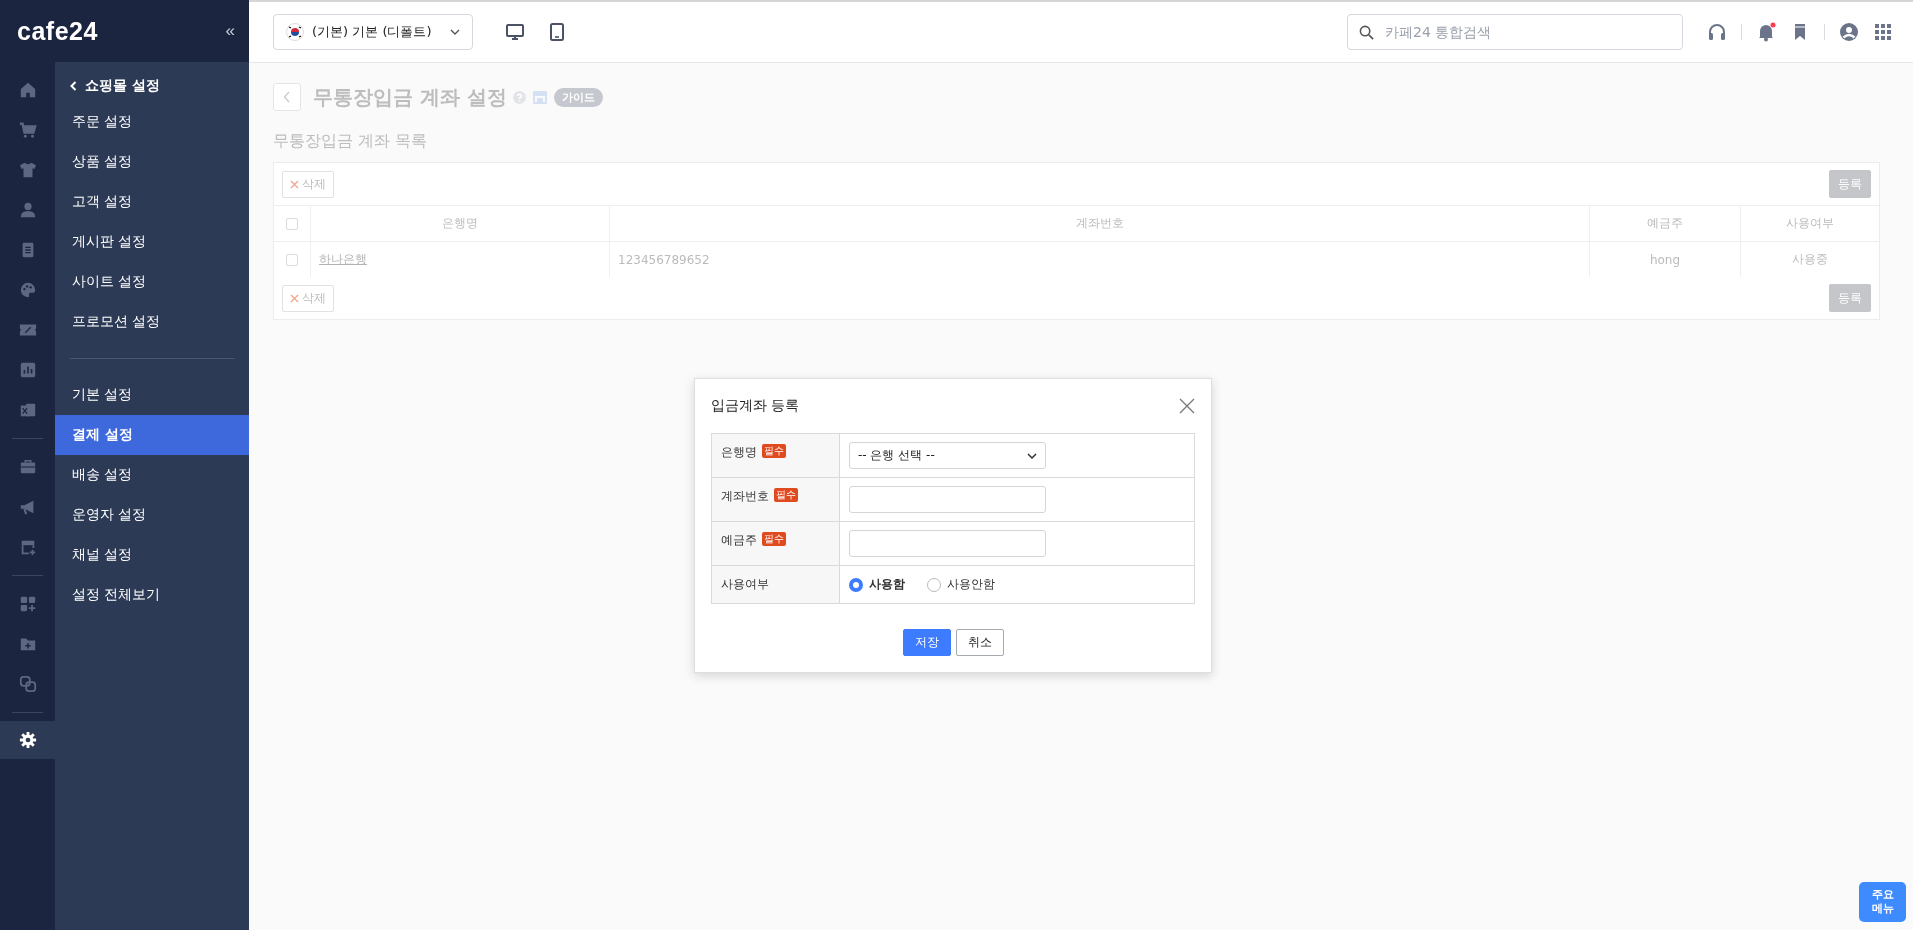 The image size is (1913, 930). I want to click on menu-item: 프로모션 설정, so click(152, 322).